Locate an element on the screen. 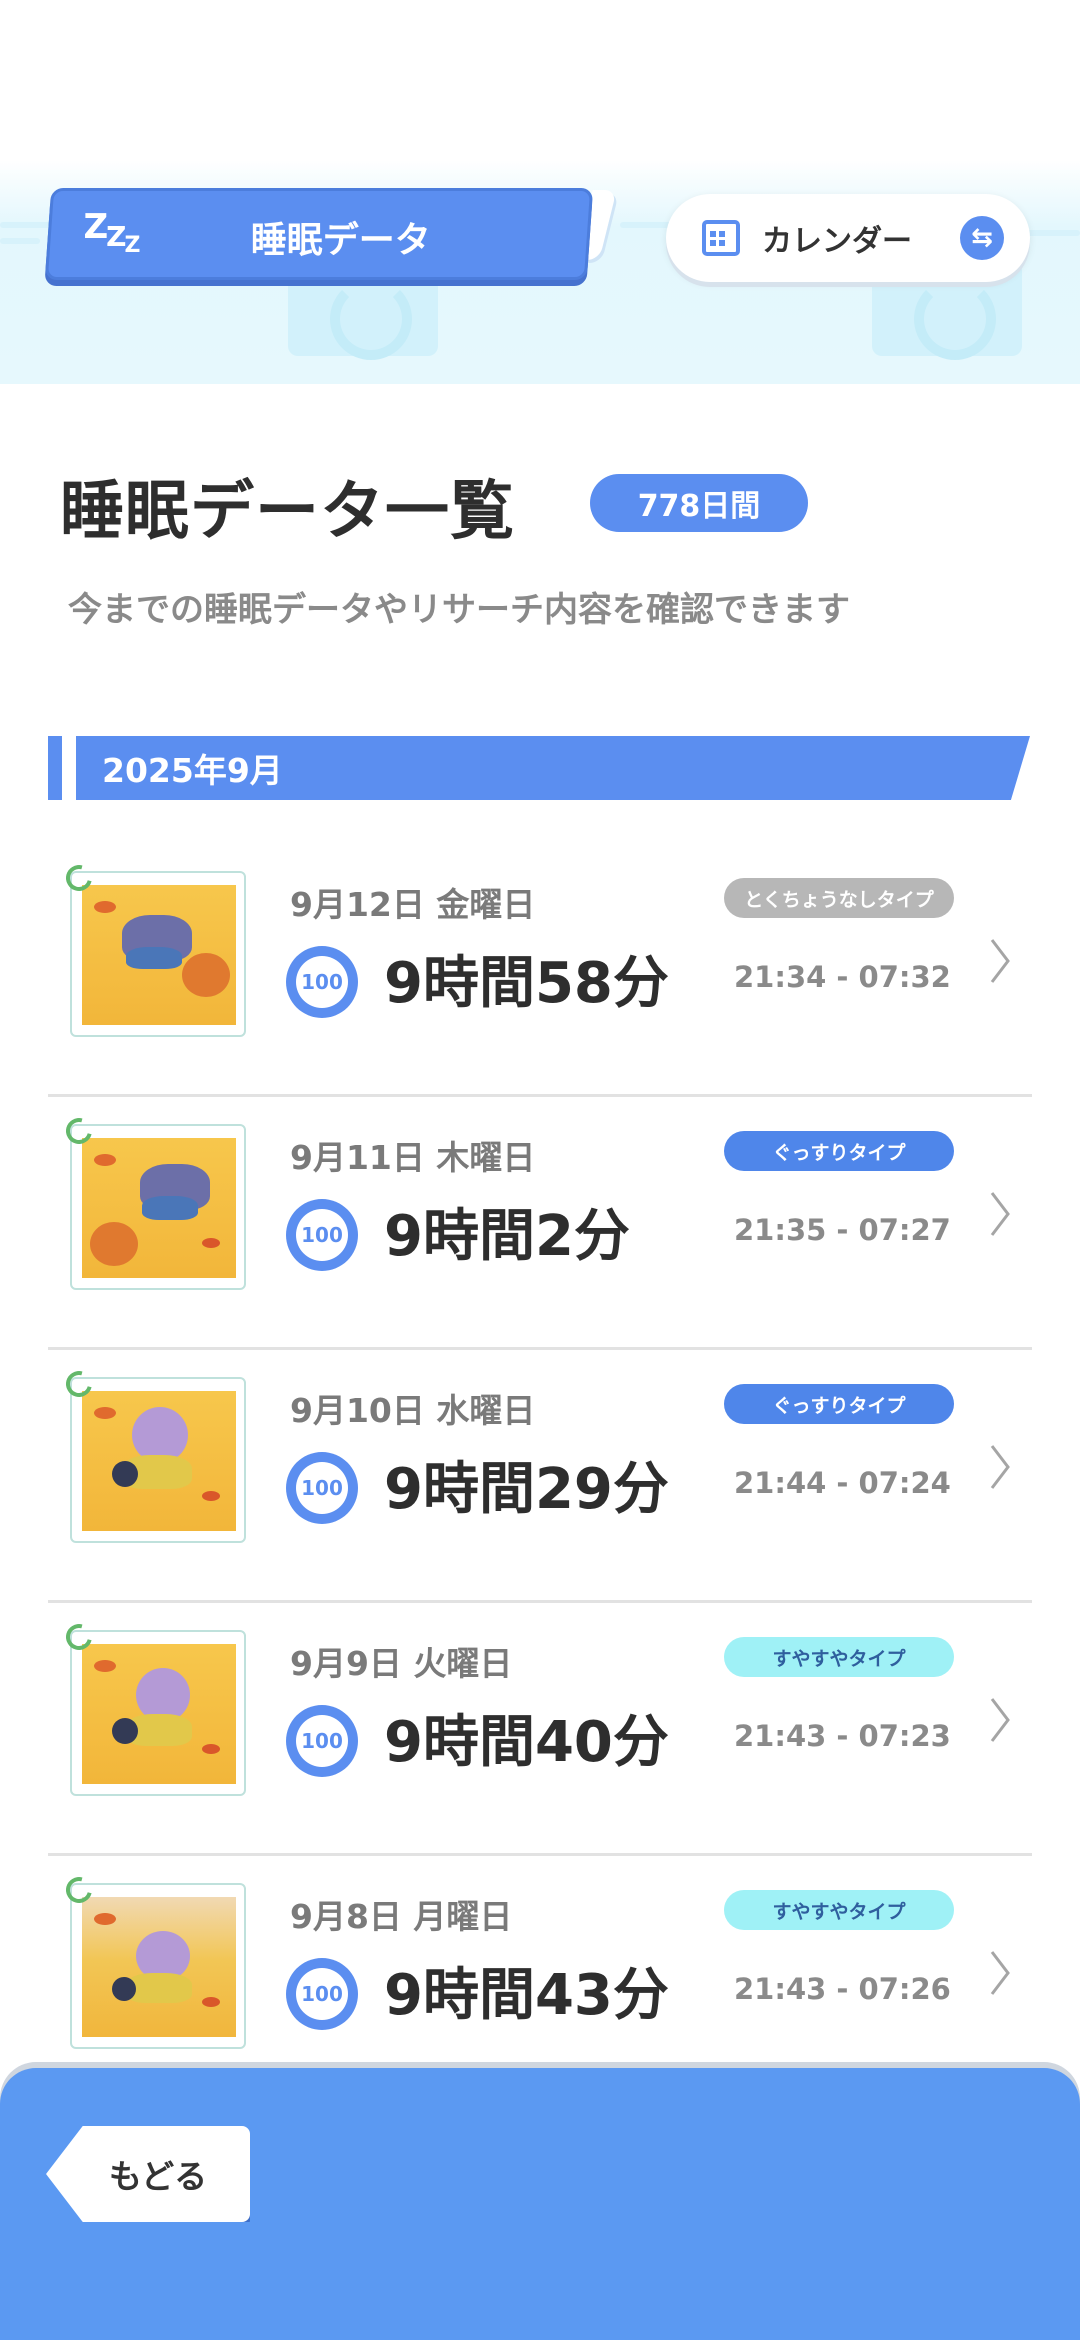 This screenshot has width=1080, height=2340. sleep-type-badge: とくちょうなしタイプ is located at coordinates (839, 898).